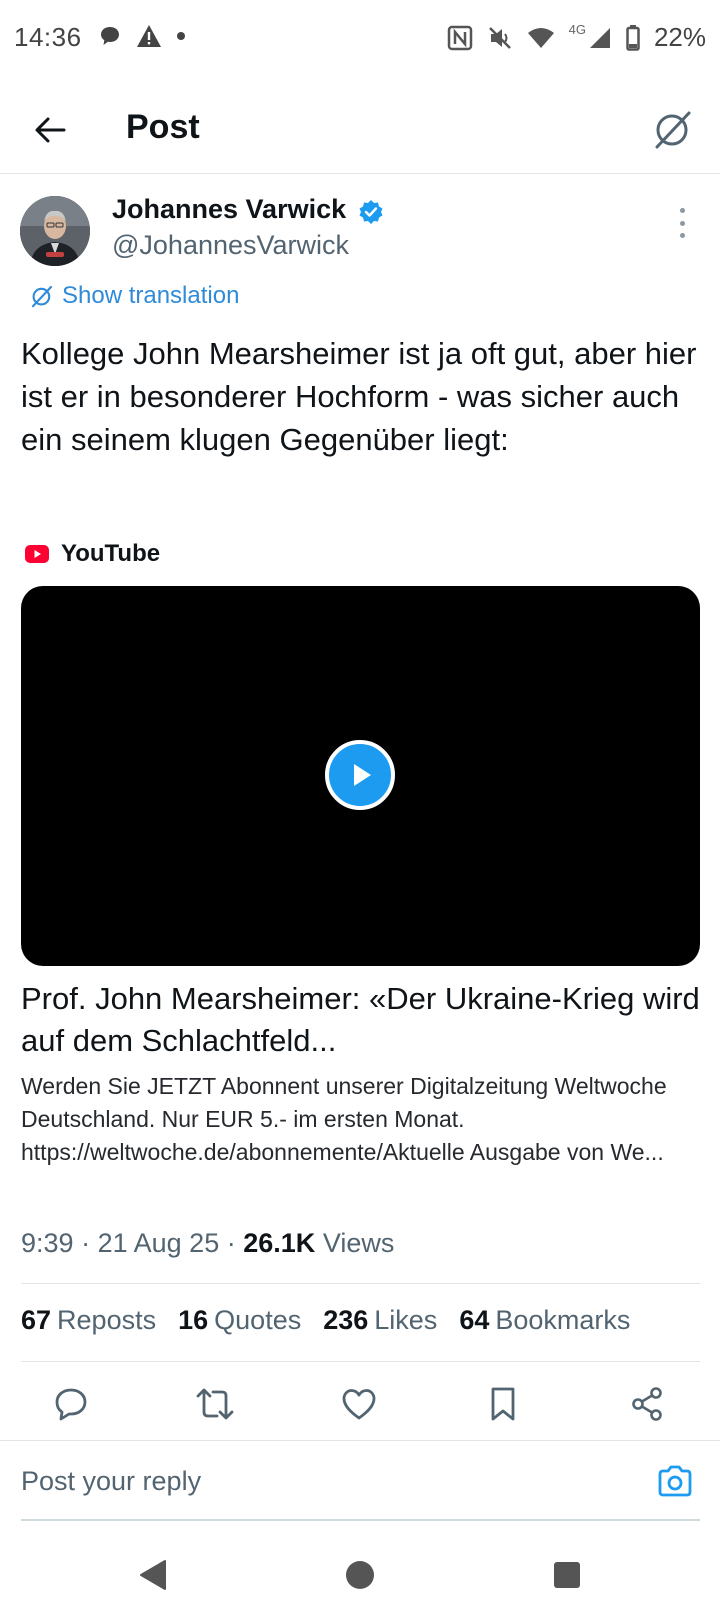 The height and width of the screenshot is (1612, 720). I want to click on more-options-button, so click(682, 223).